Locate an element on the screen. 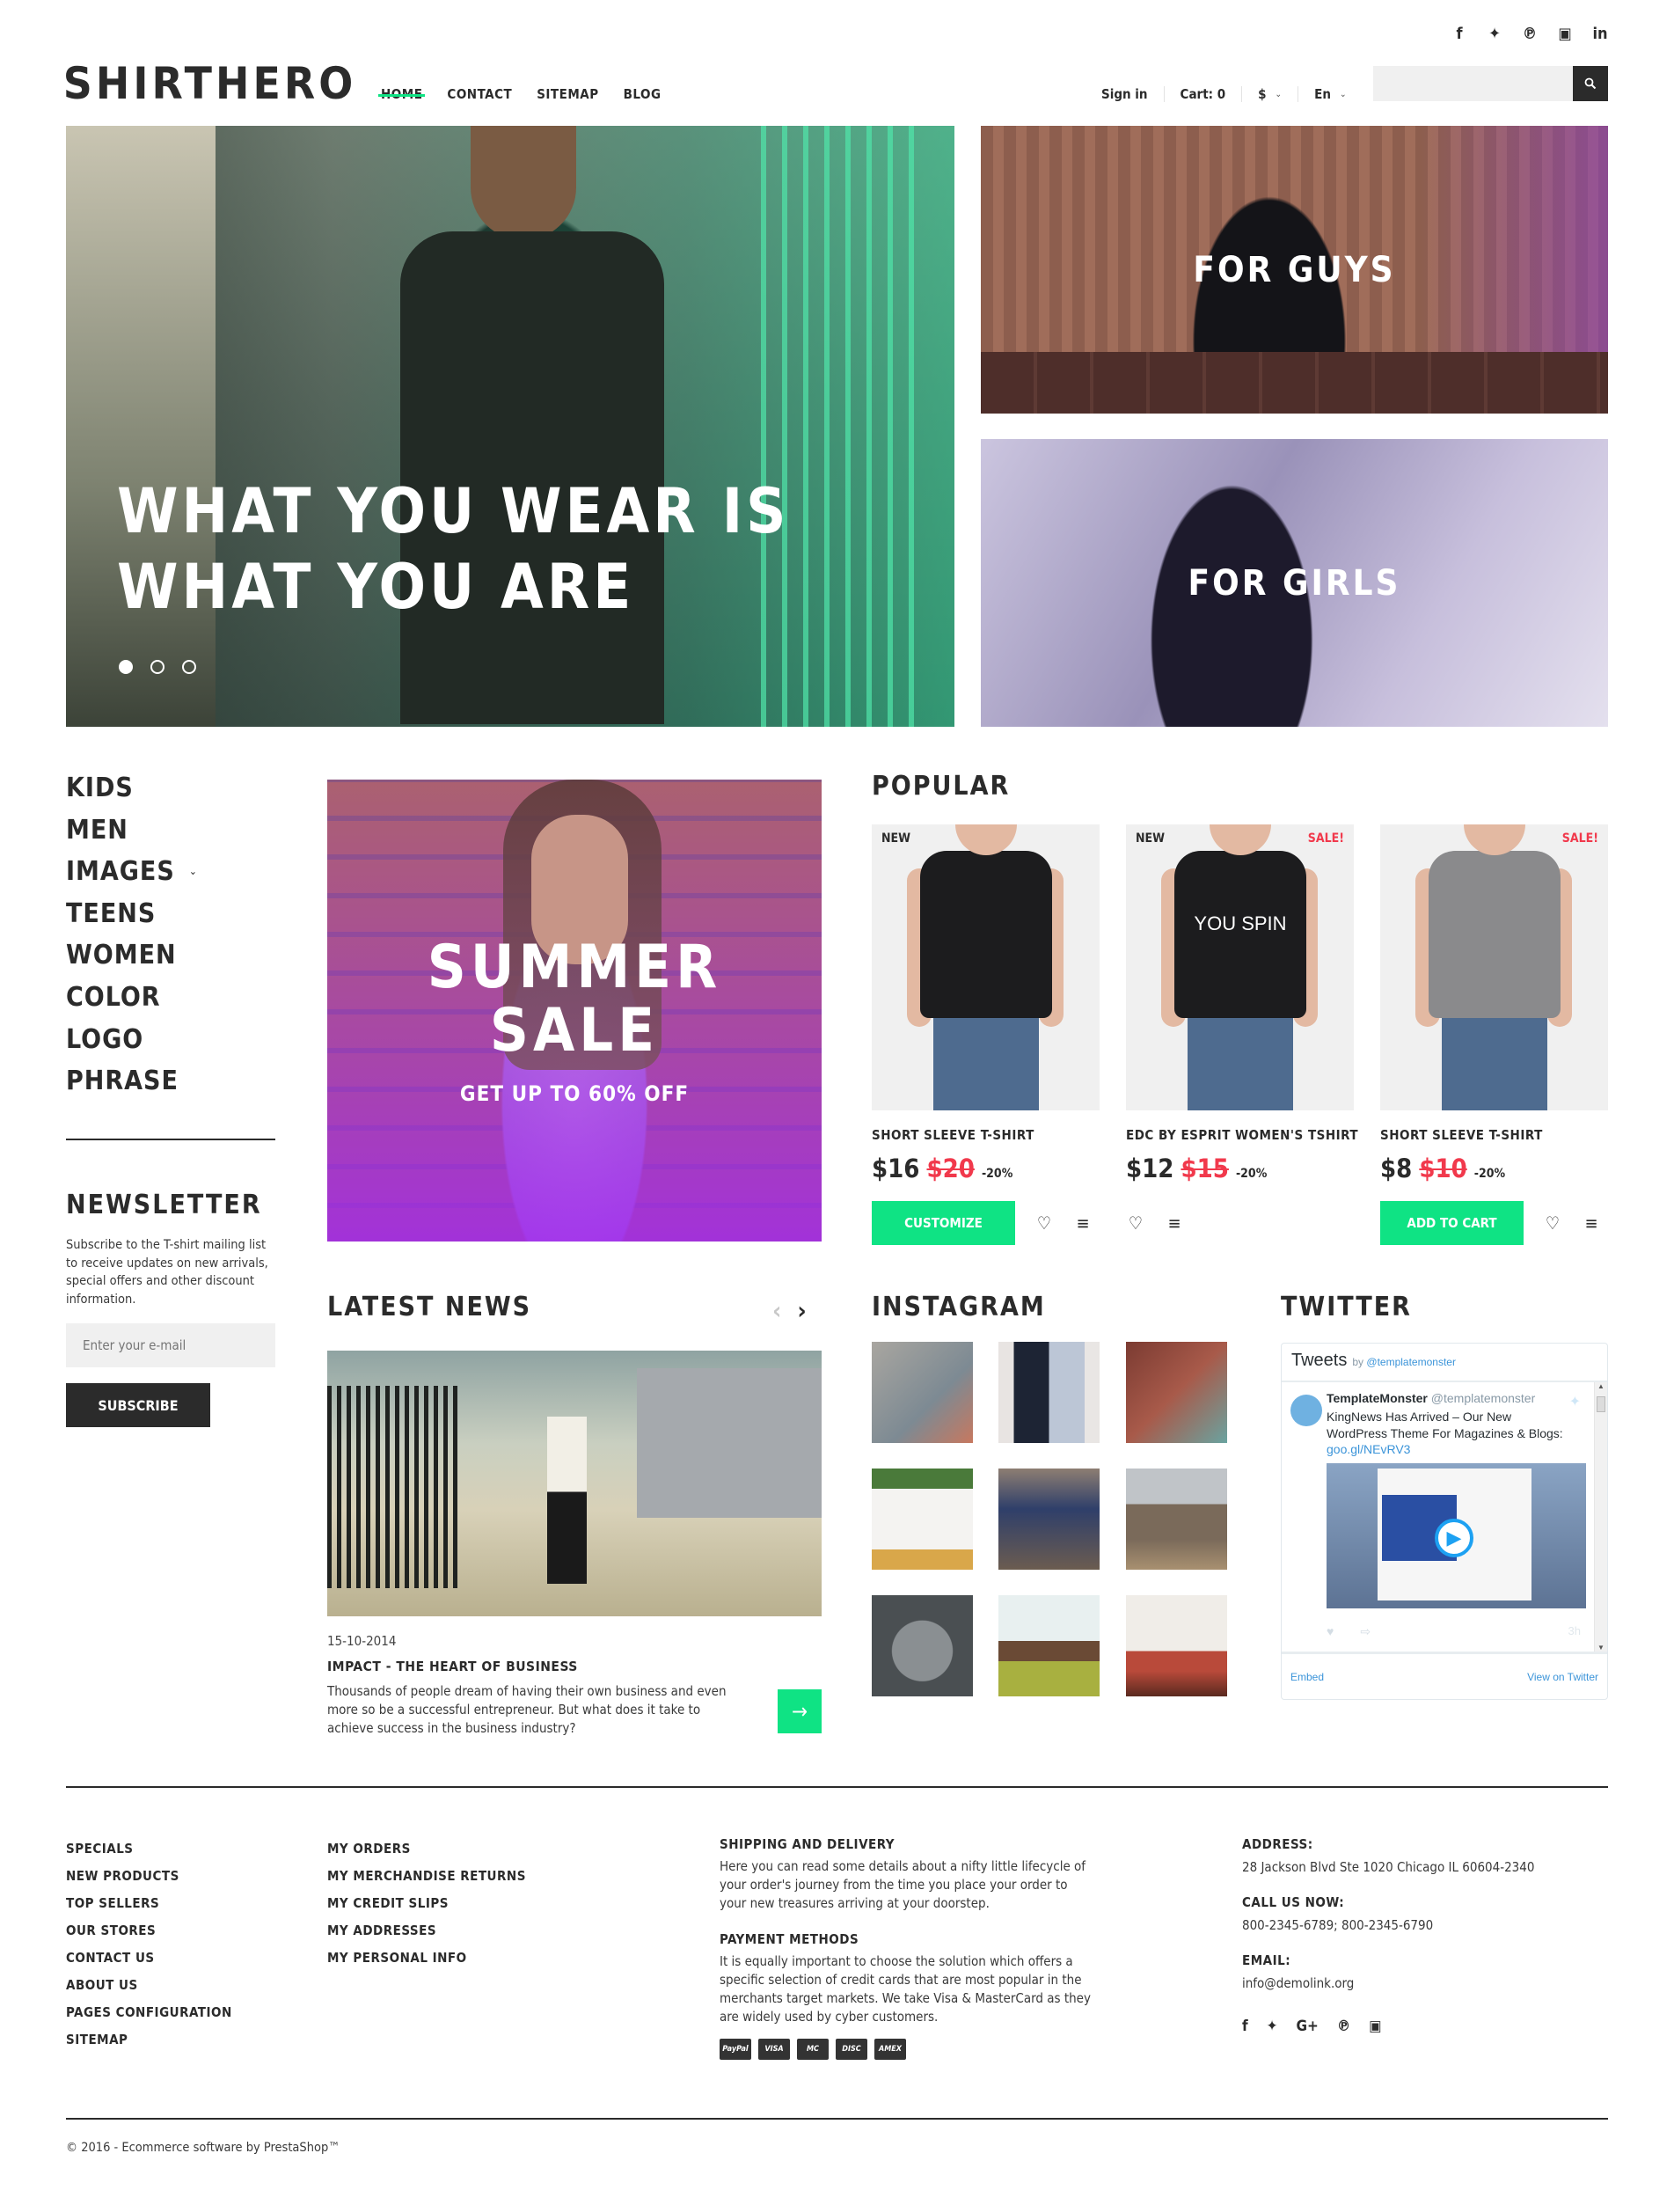  google-plus-icon: G+ is located at coordinates (1307, 2026).